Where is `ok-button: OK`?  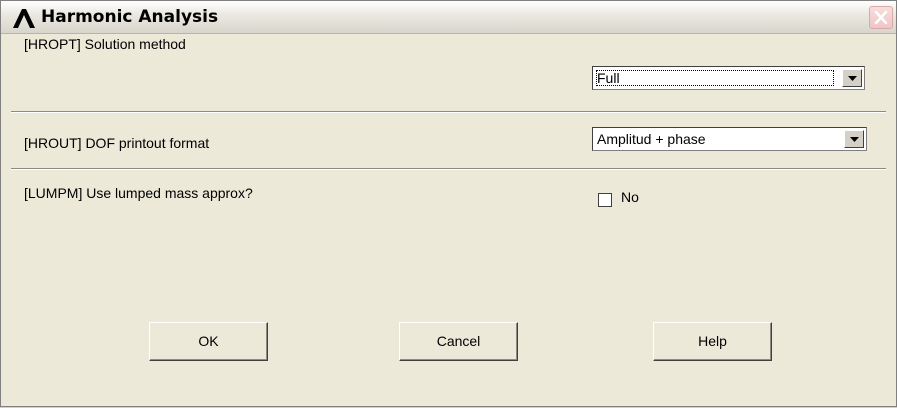
ok-button: OK is located at coordinates (208, 341).